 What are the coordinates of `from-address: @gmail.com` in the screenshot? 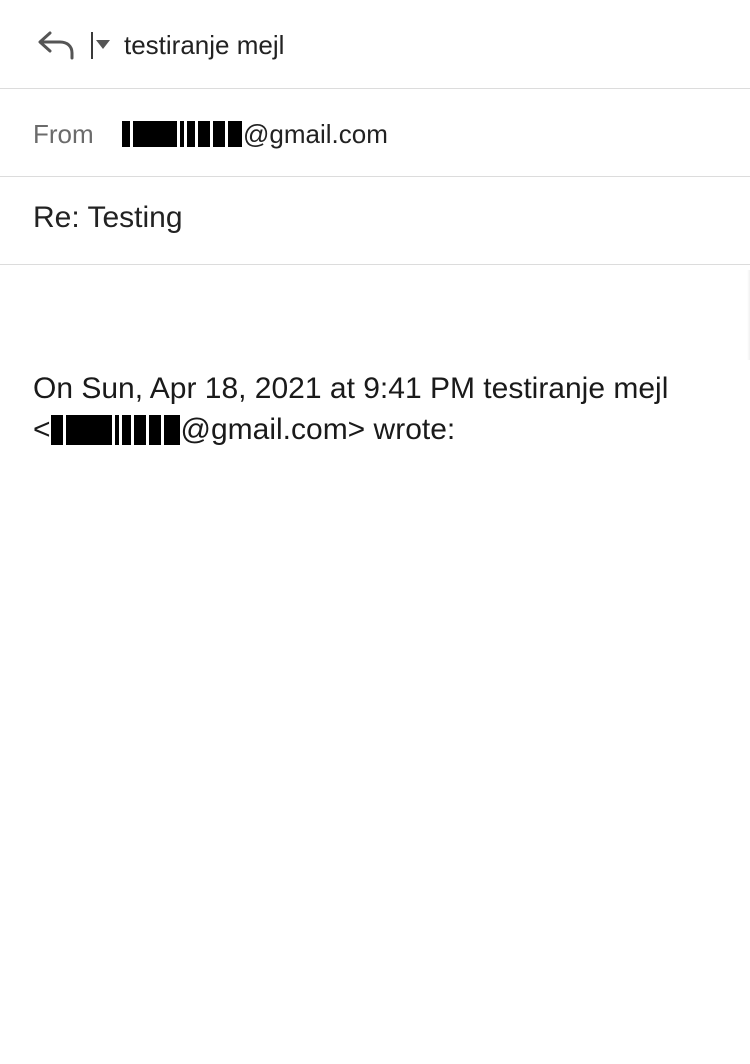 It's located at (255, 134).